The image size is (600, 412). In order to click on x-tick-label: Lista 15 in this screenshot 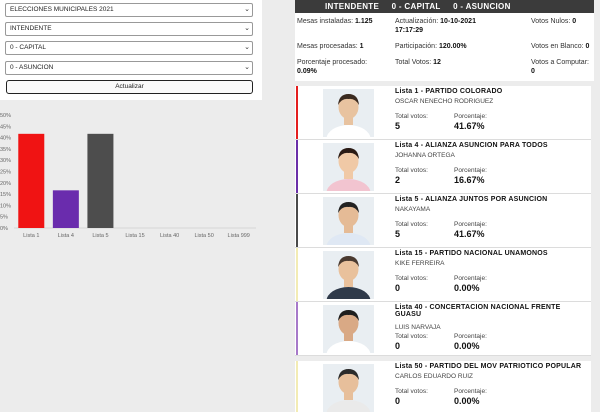, I will do `click(134, 236)`.